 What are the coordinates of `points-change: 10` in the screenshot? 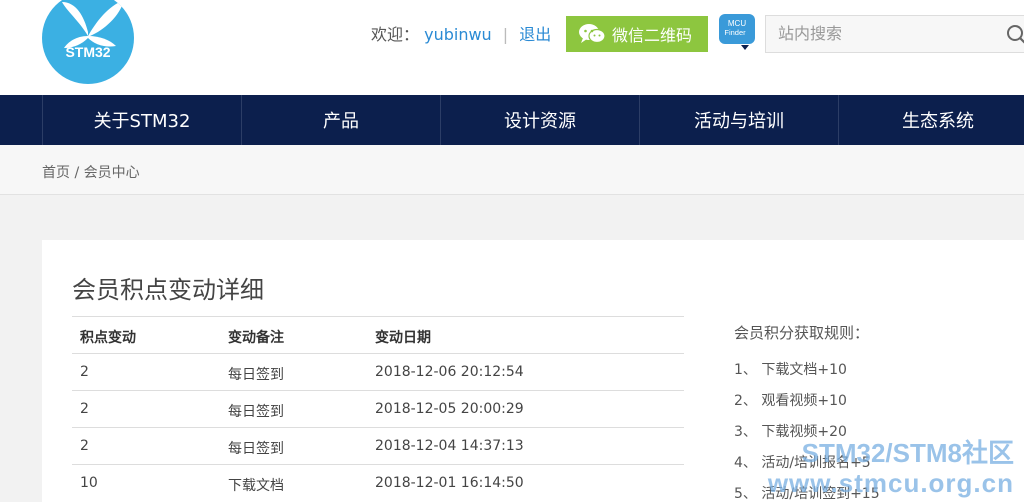 It's located at (89, 483).